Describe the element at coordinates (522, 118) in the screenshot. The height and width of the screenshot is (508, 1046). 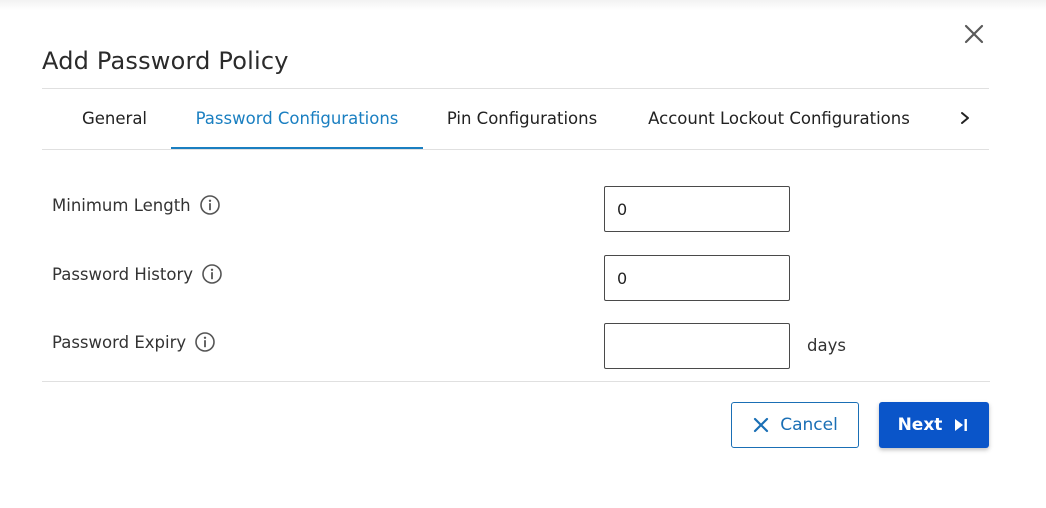
I see `tab-pin-configurations: Pin Configurations` at that location.